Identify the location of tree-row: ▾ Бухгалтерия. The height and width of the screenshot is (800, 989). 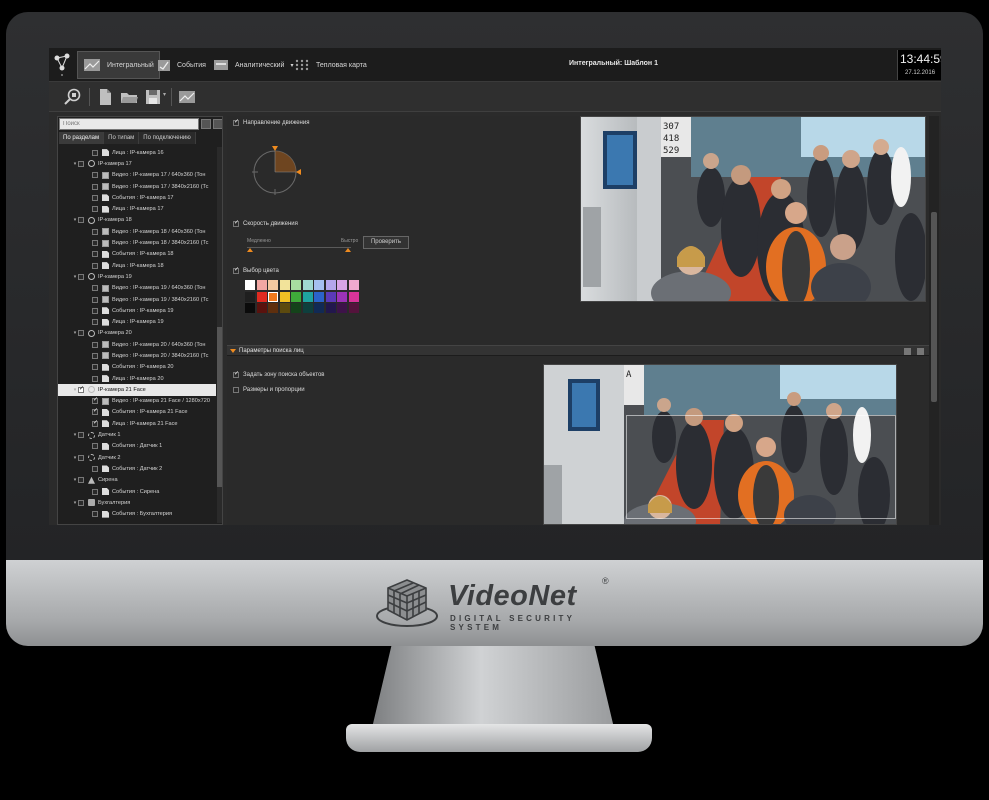
(137, 502).